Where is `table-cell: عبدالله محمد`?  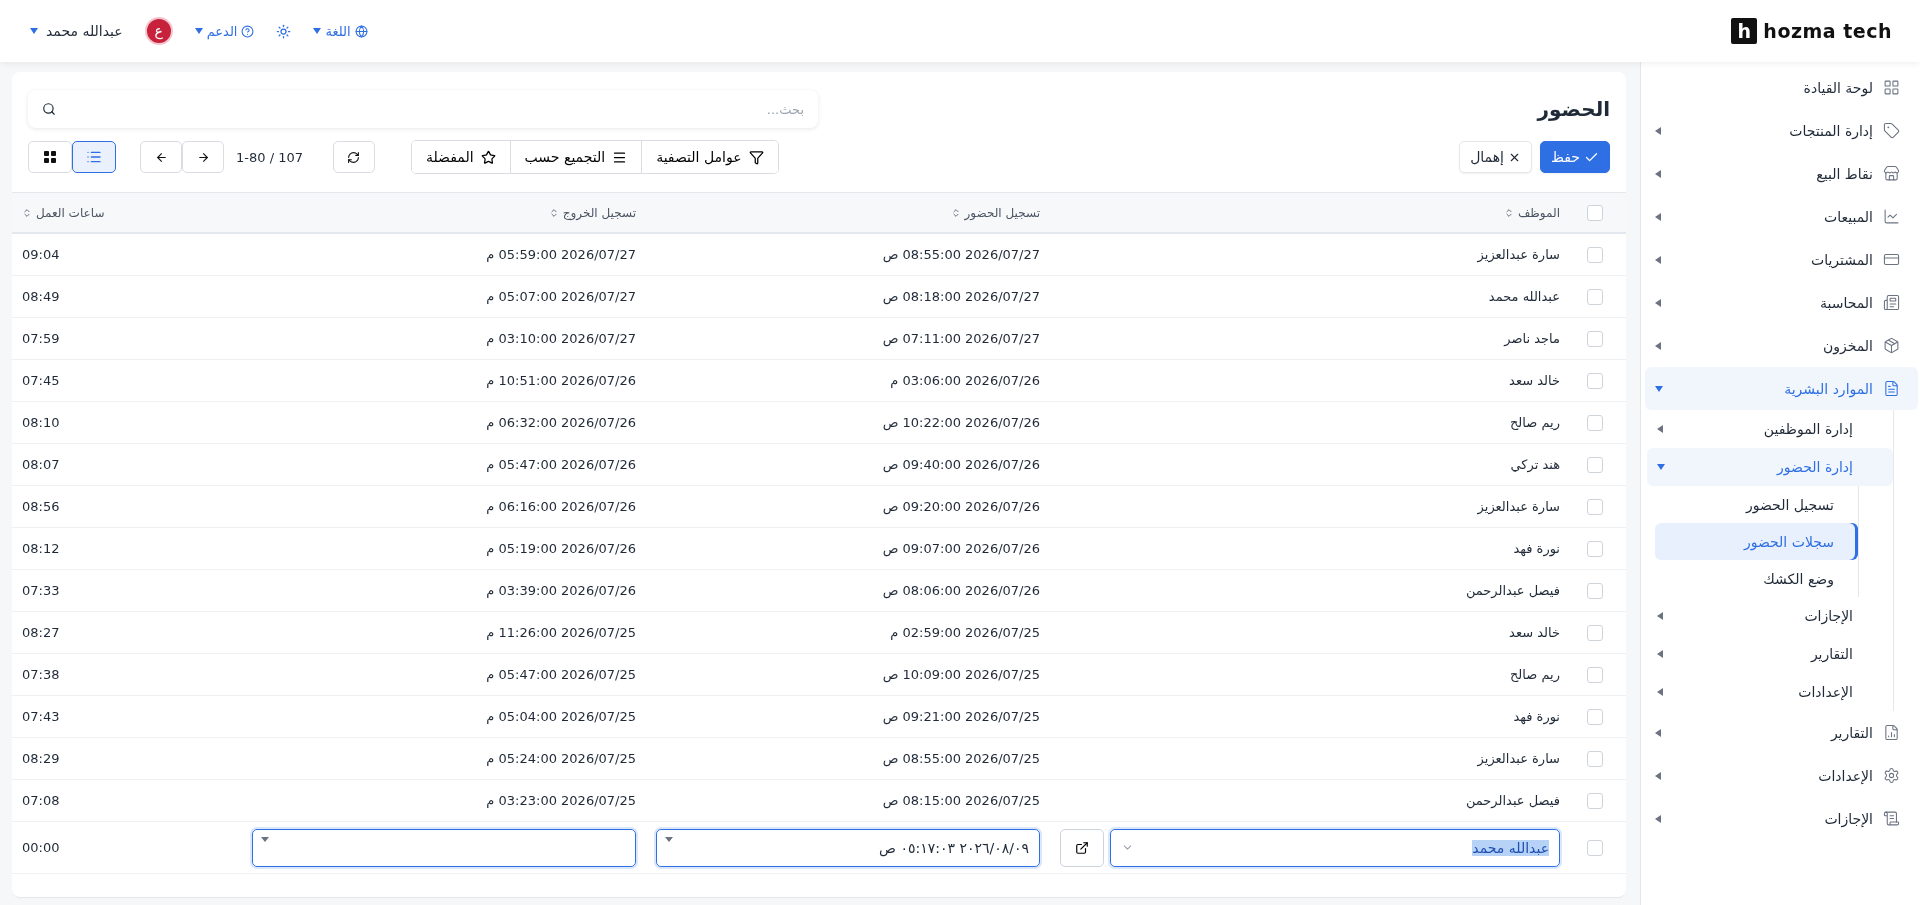 table-cell: عبدالله محمد is located at coordinates (1524, 296).